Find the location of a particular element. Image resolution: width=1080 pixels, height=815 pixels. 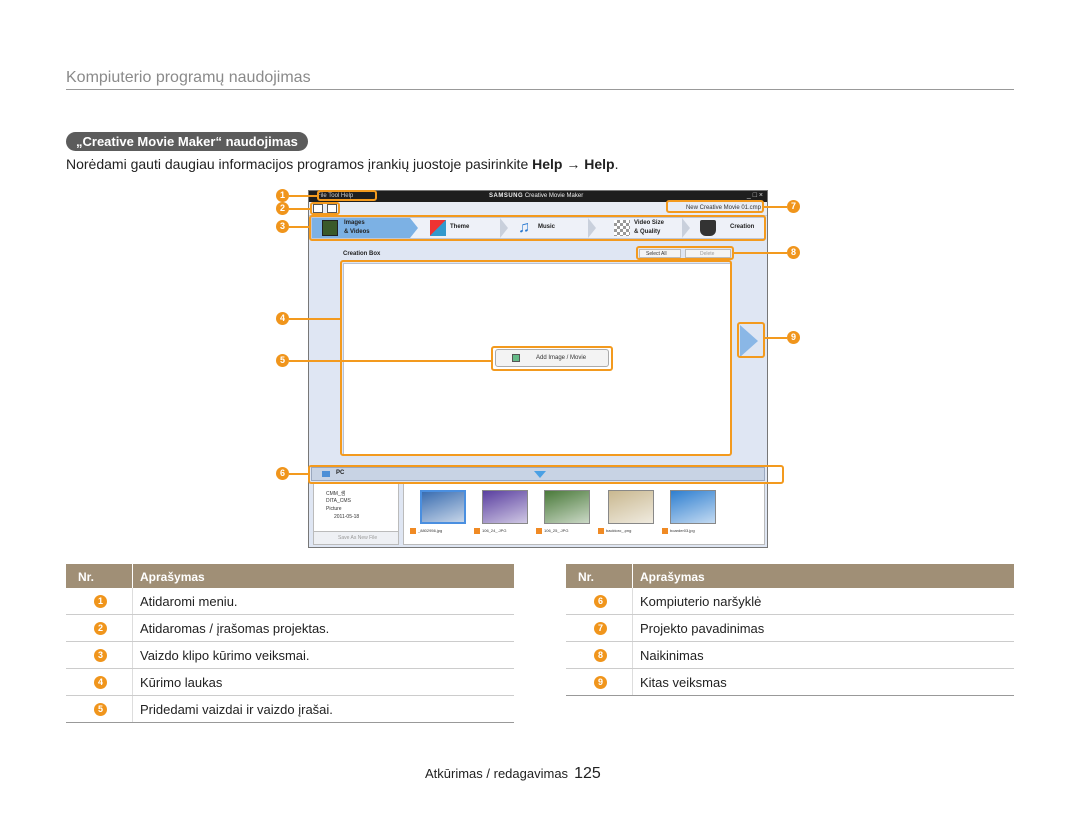

row-description: Kitas veiksmas is located at coordinates (683, 682).